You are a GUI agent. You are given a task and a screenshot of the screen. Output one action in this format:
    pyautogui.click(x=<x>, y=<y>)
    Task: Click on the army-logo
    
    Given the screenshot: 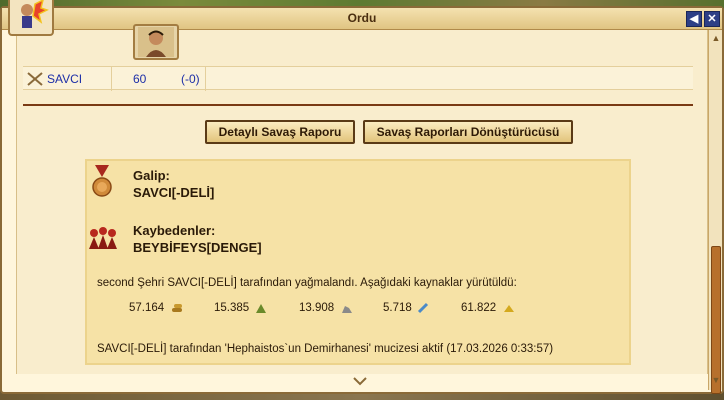 What is the action you would take?
    pyautogui.click(x=31, y=18)
    